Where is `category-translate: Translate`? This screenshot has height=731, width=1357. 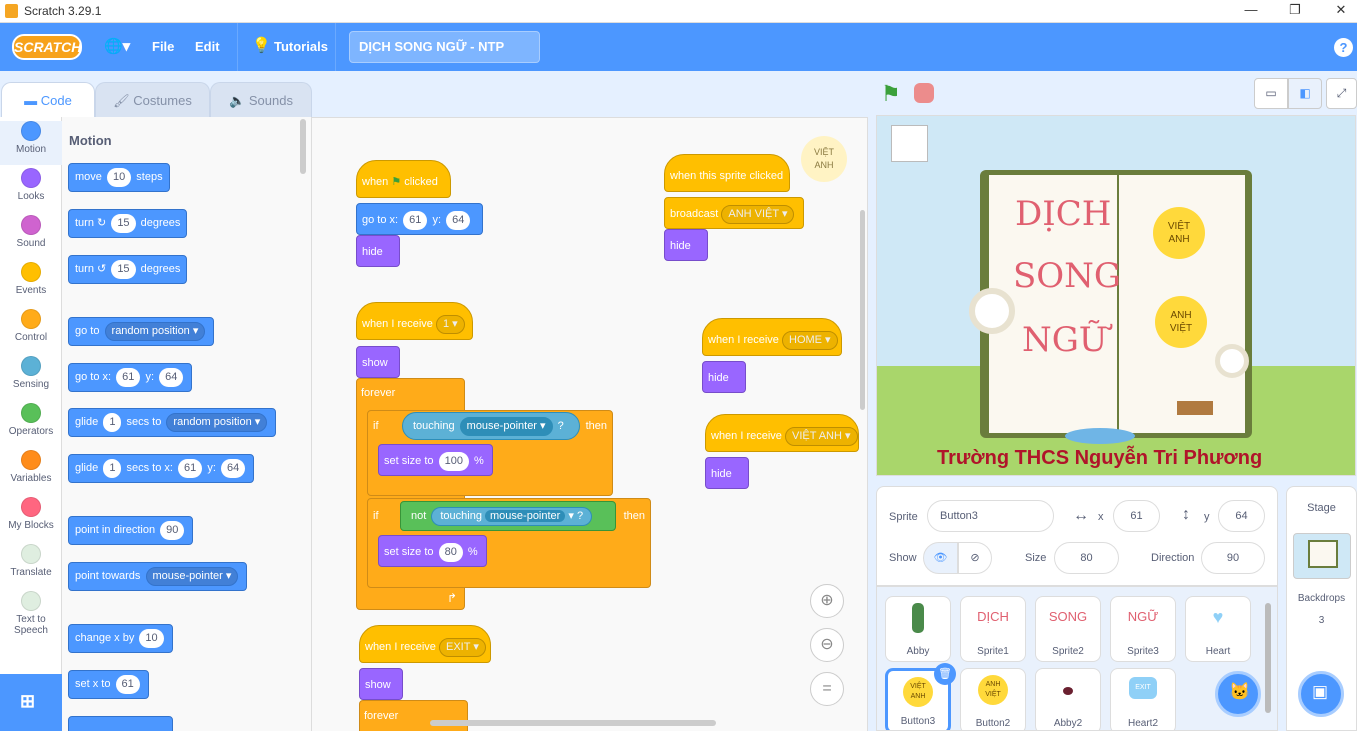 category-translate: Translate is located at coordinates (31, 566).